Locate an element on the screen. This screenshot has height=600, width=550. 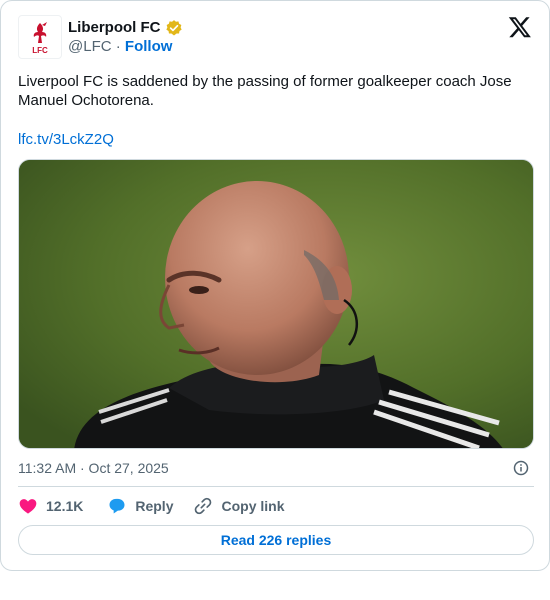
like-count: 12.1K is located at coordinates (65, 506).